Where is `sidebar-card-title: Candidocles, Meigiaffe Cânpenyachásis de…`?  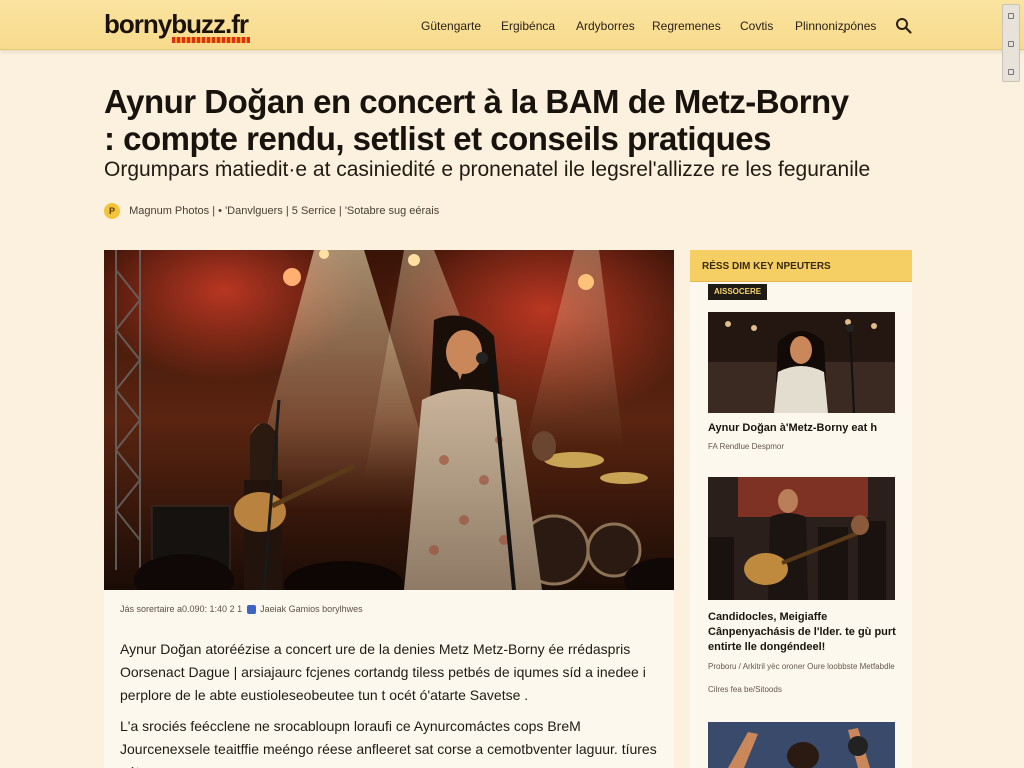 sidebar-card-title: Candidocles, Meigiaffe Cânpenyachásis de… is located at coordinates (803, 632).